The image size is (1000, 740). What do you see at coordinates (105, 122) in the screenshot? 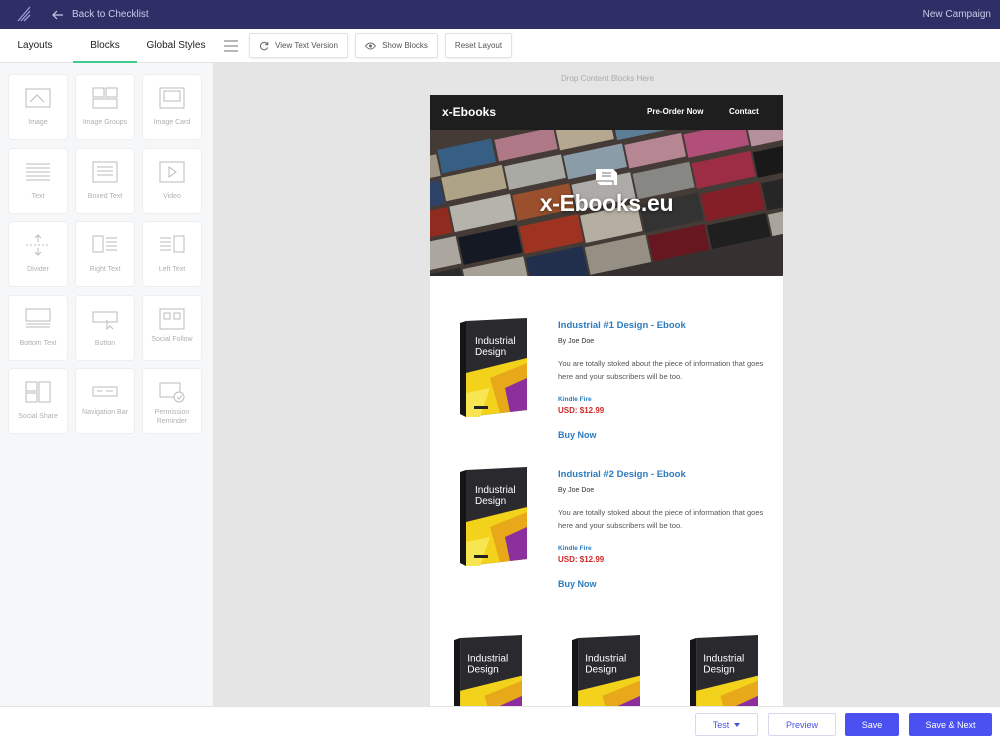
I see `block-tile-label: Image Groups` at bounding box center [105, 122].